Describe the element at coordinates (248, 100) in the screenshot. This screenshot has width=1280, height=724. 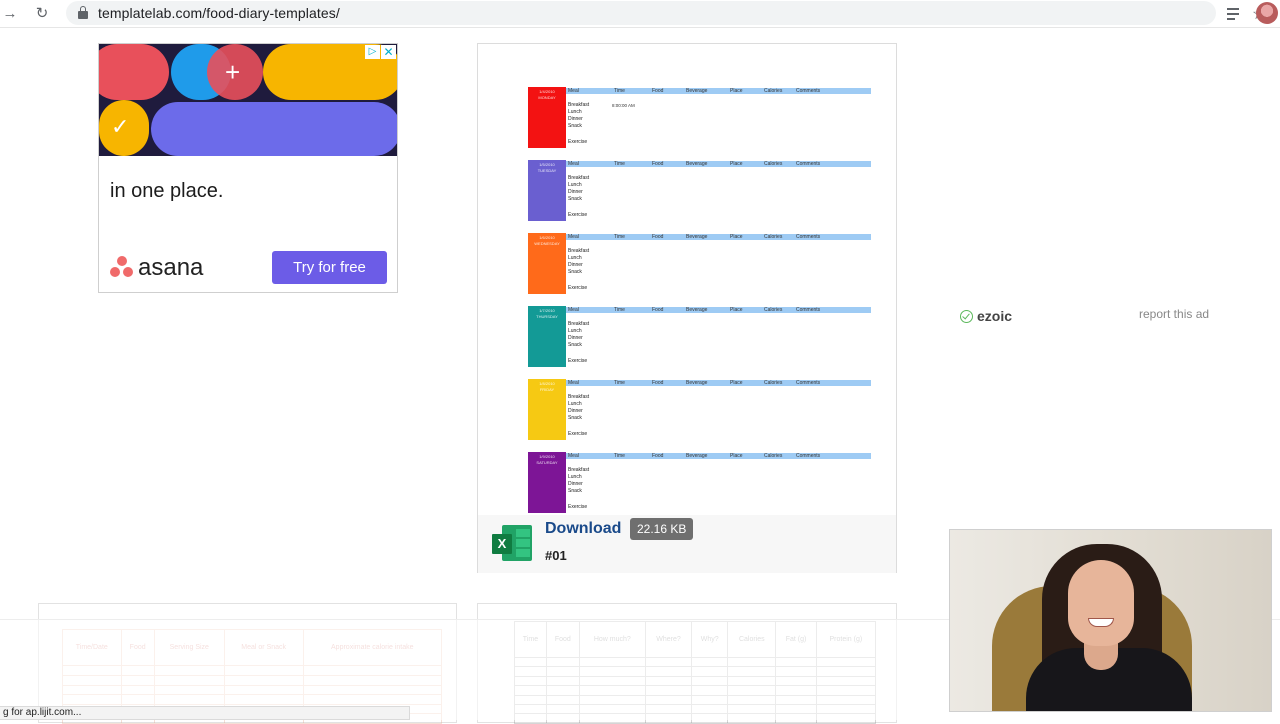
I see `ad-hero-graphic: + ✓` at that location.